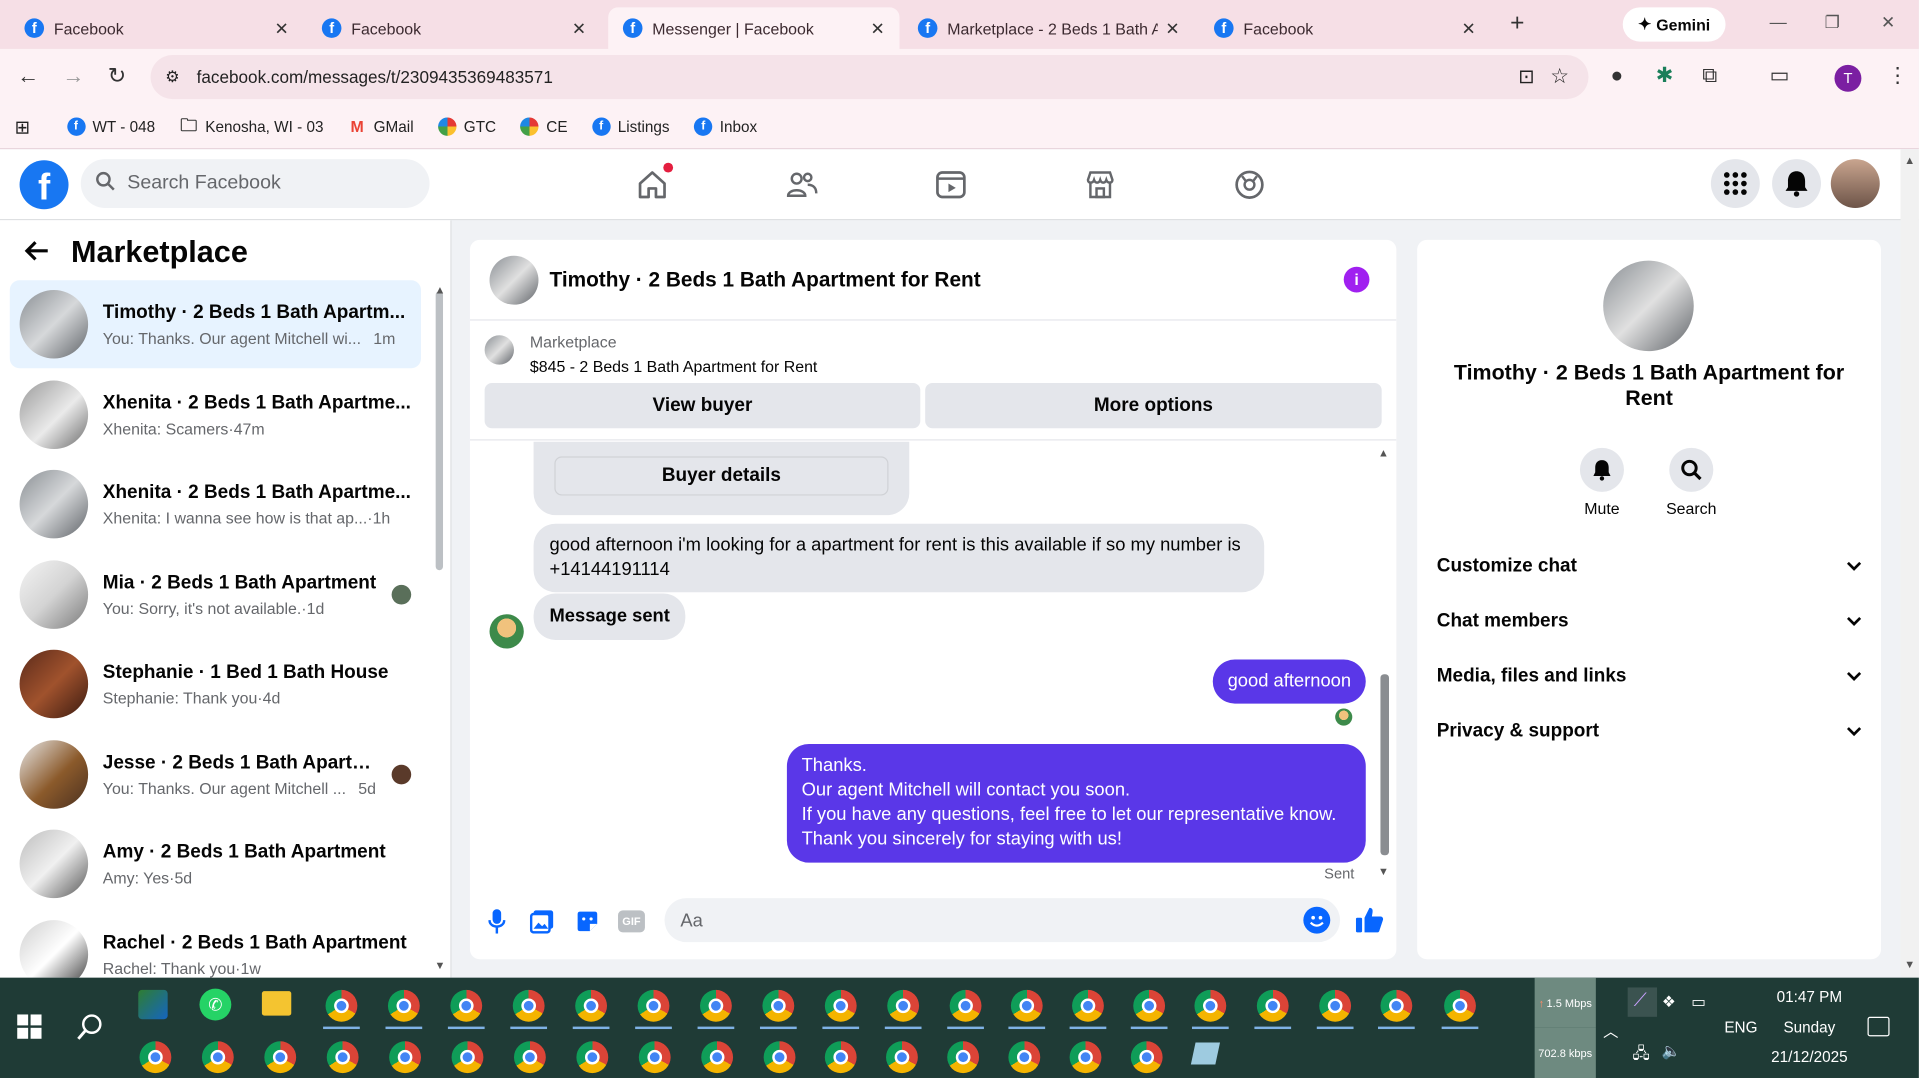  Describe the element at coordinates (1649, 621) in the screenshot. I see `chat-members-section: Chat members` at that location.